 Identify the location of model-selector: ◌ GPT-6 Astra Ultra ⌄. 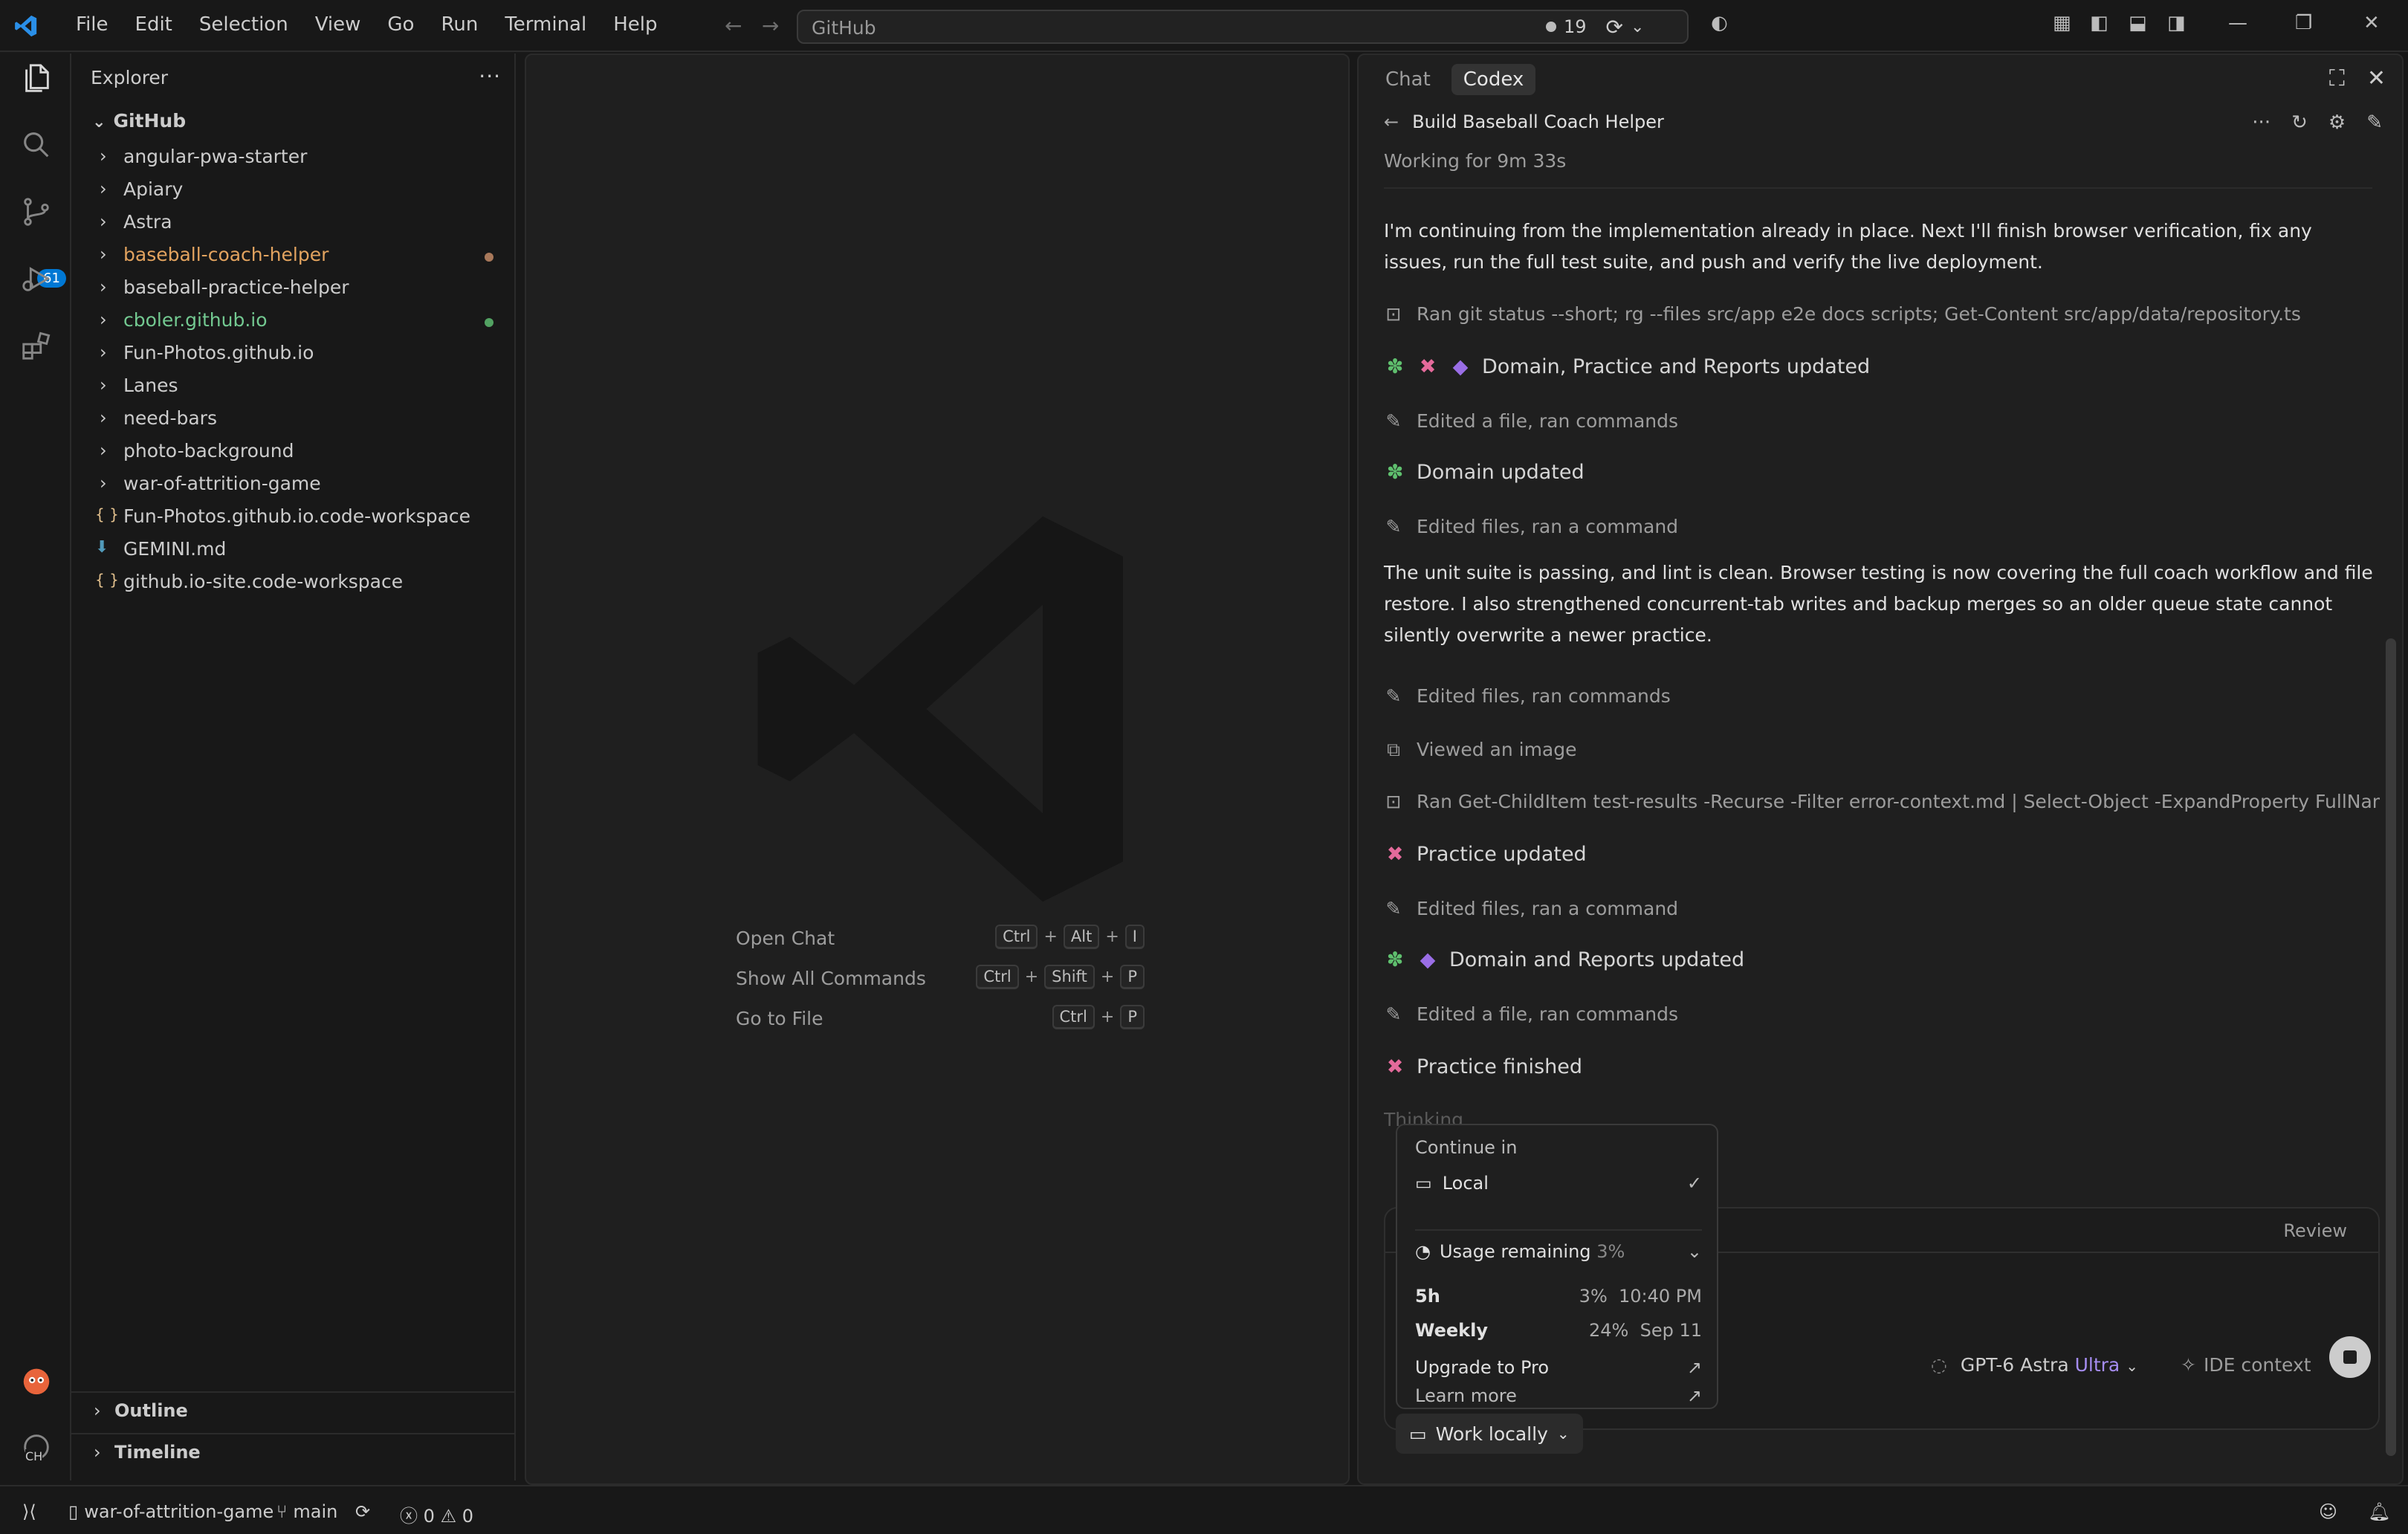
(2035, 1365).